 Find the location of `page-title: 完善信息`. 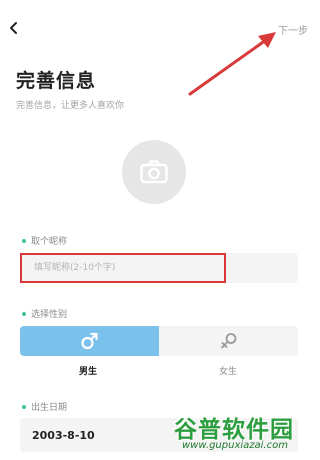

page-title: 完善信息 is located at coordinates (56, 81).